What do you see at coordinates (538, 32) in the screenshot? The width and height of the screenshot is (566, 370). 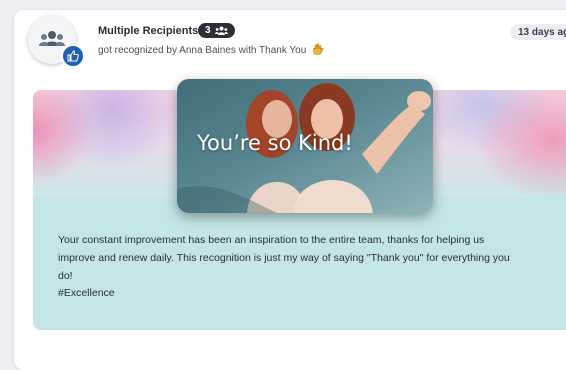 I see `time-ago-badge: 13 days ag` at bounding box center [538, 32].